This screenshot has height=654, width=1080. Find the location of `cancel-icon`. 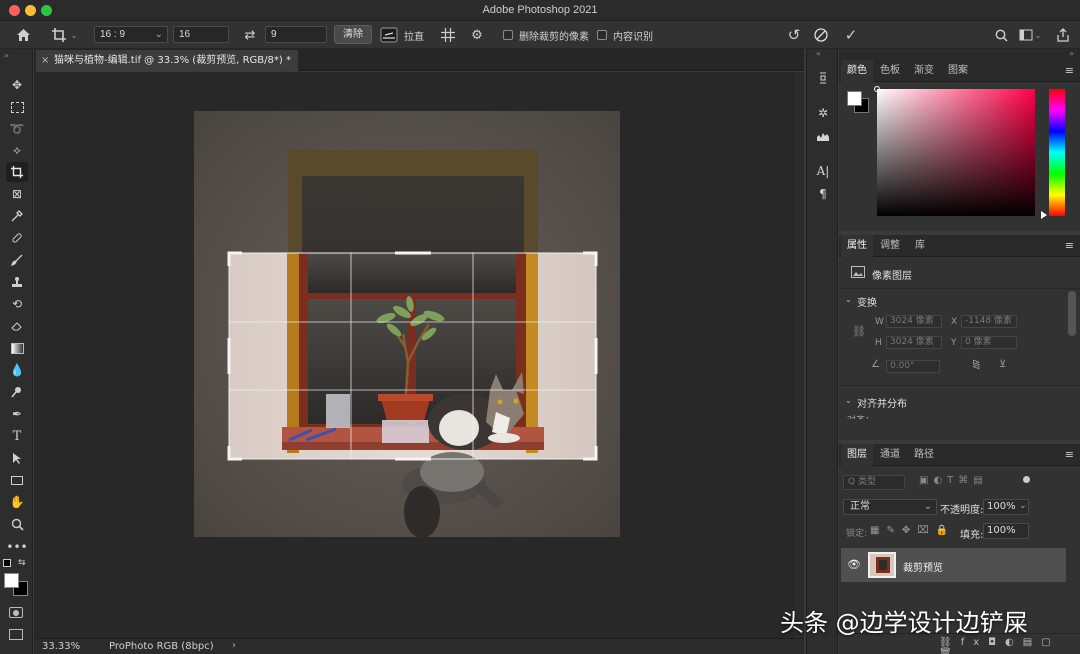

cancel-icon is located at coordinates (821, 35).